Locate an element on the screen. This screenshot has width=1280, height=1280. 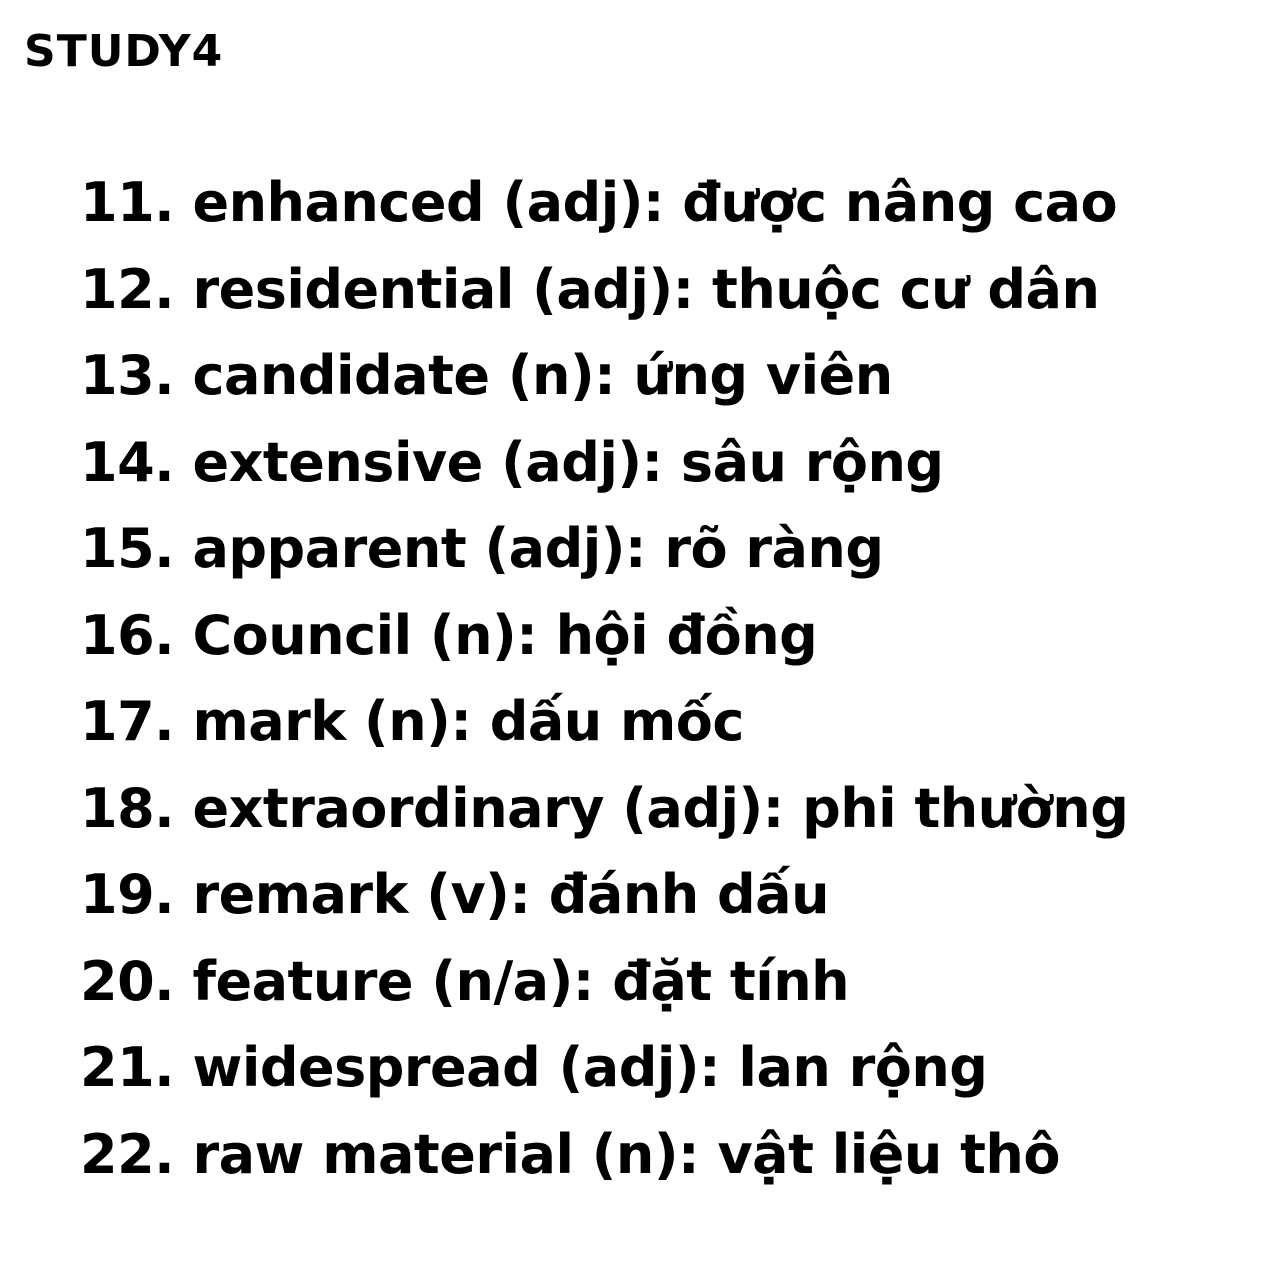
vocab-item: 12. residential (adj): thuộc cư dân is located at coordinates (590, 289).